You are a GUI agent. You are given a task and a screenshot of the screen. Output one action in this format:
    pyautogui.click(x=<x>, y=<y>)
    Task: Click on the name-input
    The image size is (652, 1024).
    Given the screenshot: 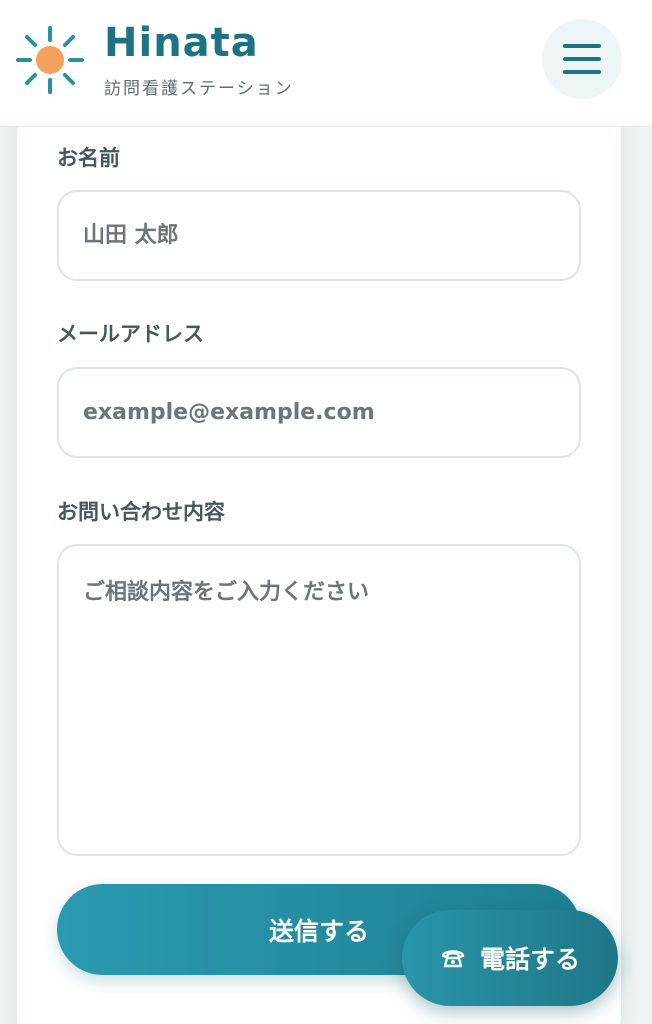 What is the action you would take?
    pyautogui.click(x=319, y=235)
    